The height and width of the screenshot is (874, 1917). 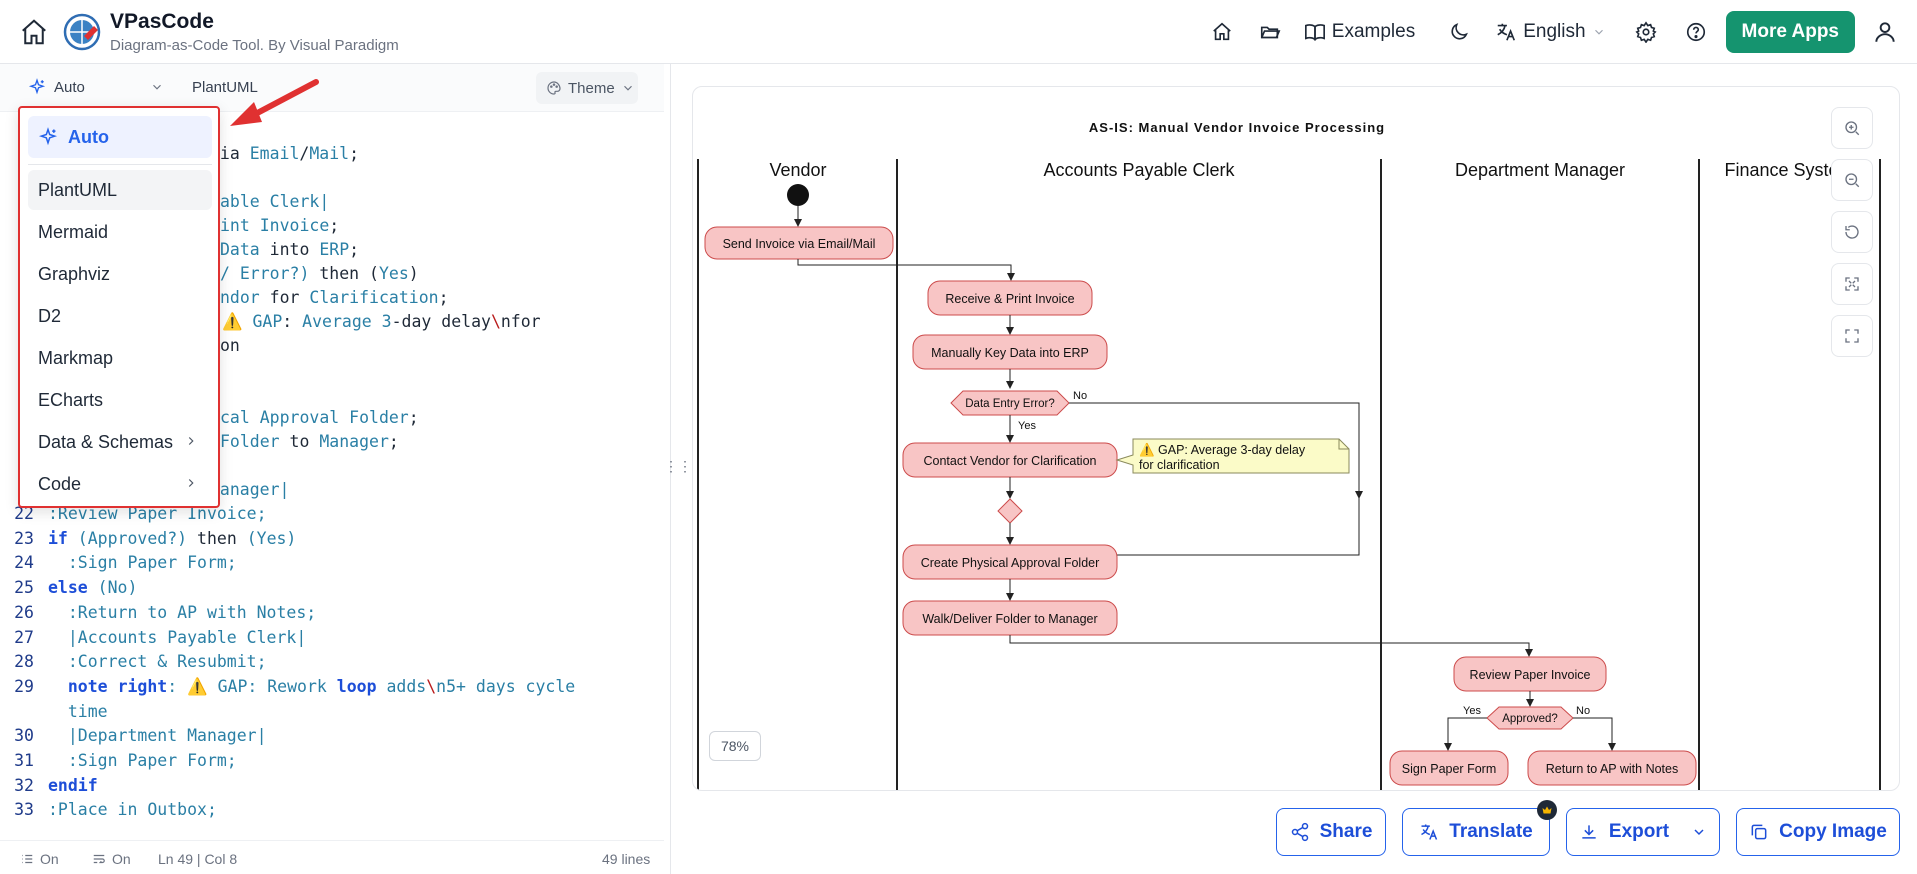 What do you see at coordinates (118, 563) in the screenshot?
I see `code-line: 24 :Sign Paper Form;` at bounding box center [118, 563].